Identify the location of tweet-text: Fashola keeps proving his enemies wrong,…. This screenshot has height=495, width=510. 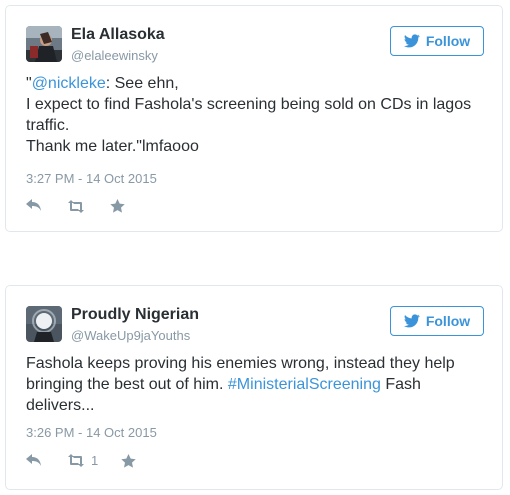
(255, 384).